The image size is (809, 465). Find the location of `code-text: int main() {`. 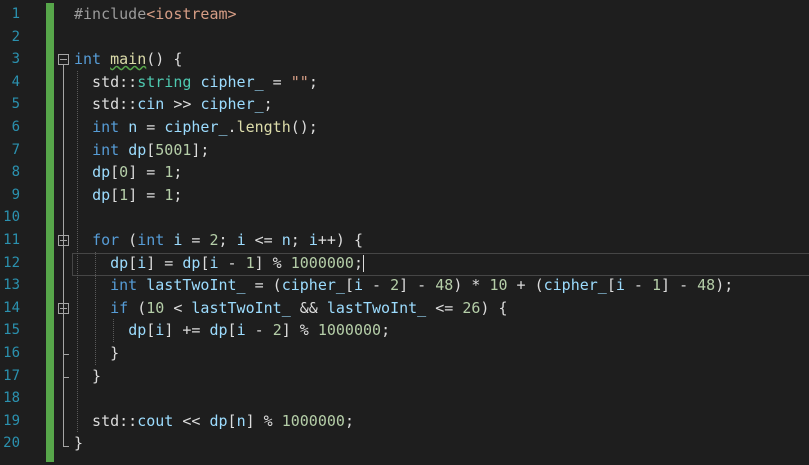

code-text: int main() { is located at coordinates (128, 59).